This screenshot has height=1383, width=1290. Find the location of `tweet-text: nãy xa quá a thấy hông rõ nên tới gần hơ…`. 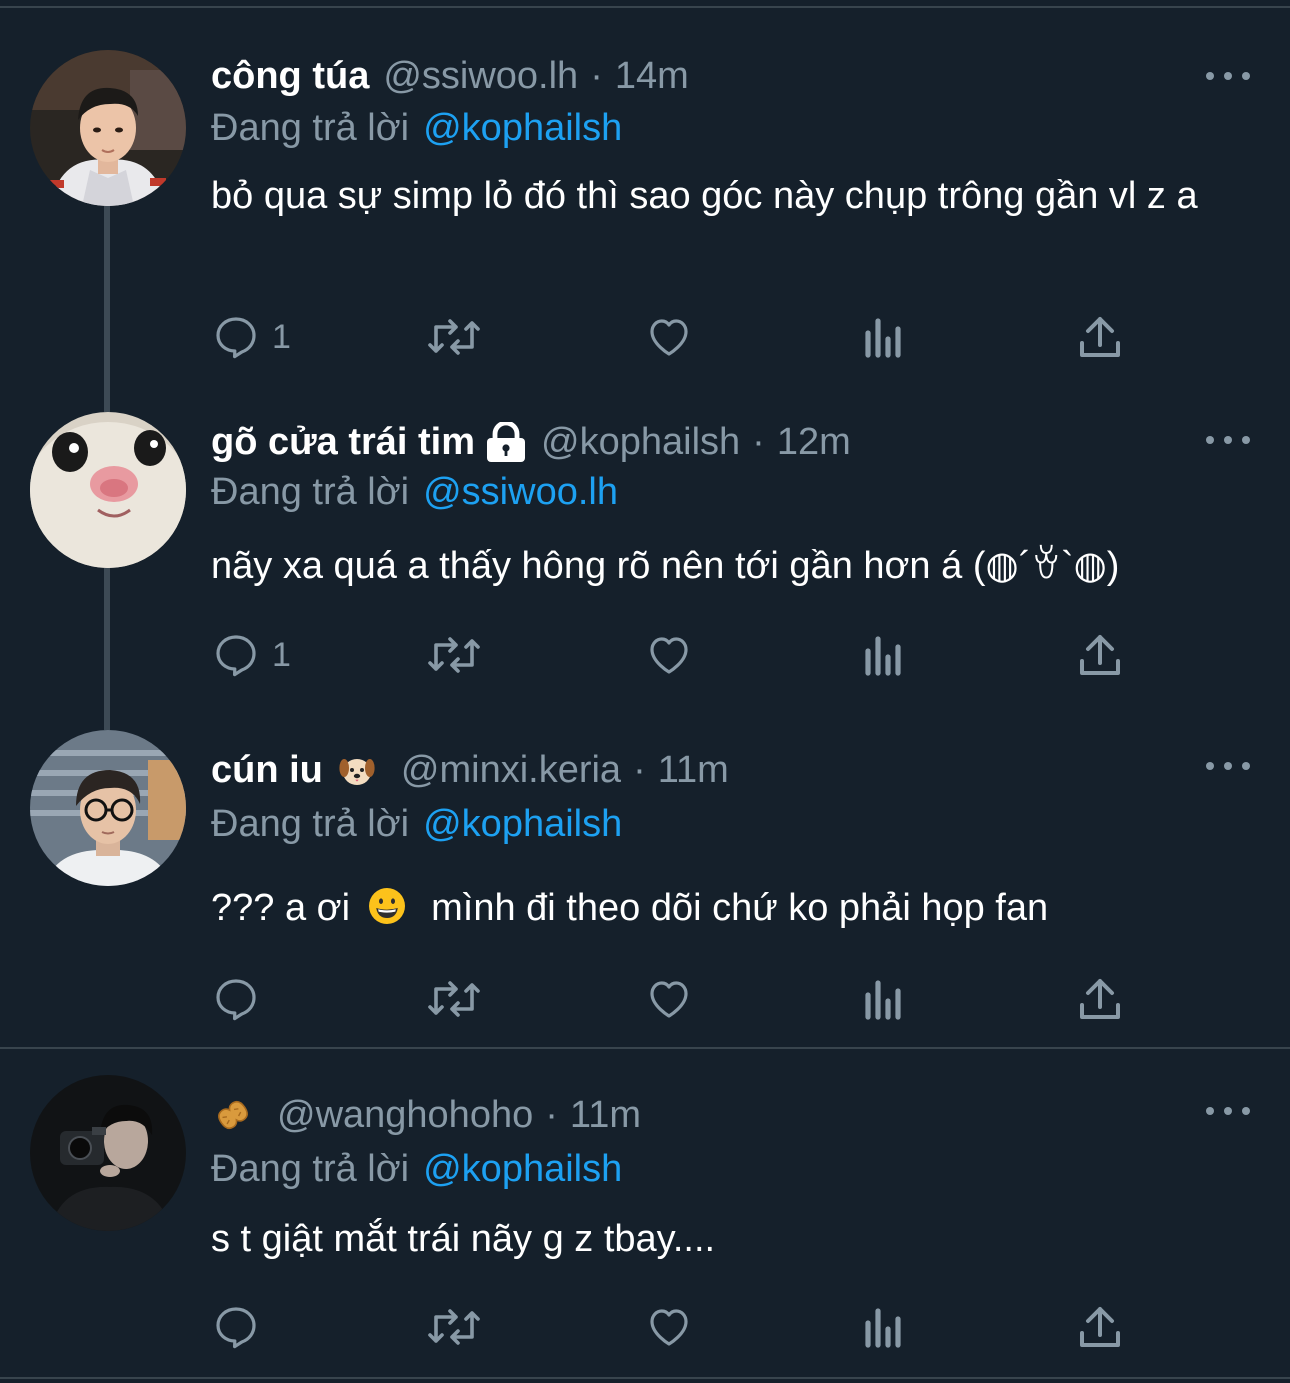

tweet-text: nãy xa quá a thấy hông rõ nên tới gần hơ… is located at coordinates (665, 566).